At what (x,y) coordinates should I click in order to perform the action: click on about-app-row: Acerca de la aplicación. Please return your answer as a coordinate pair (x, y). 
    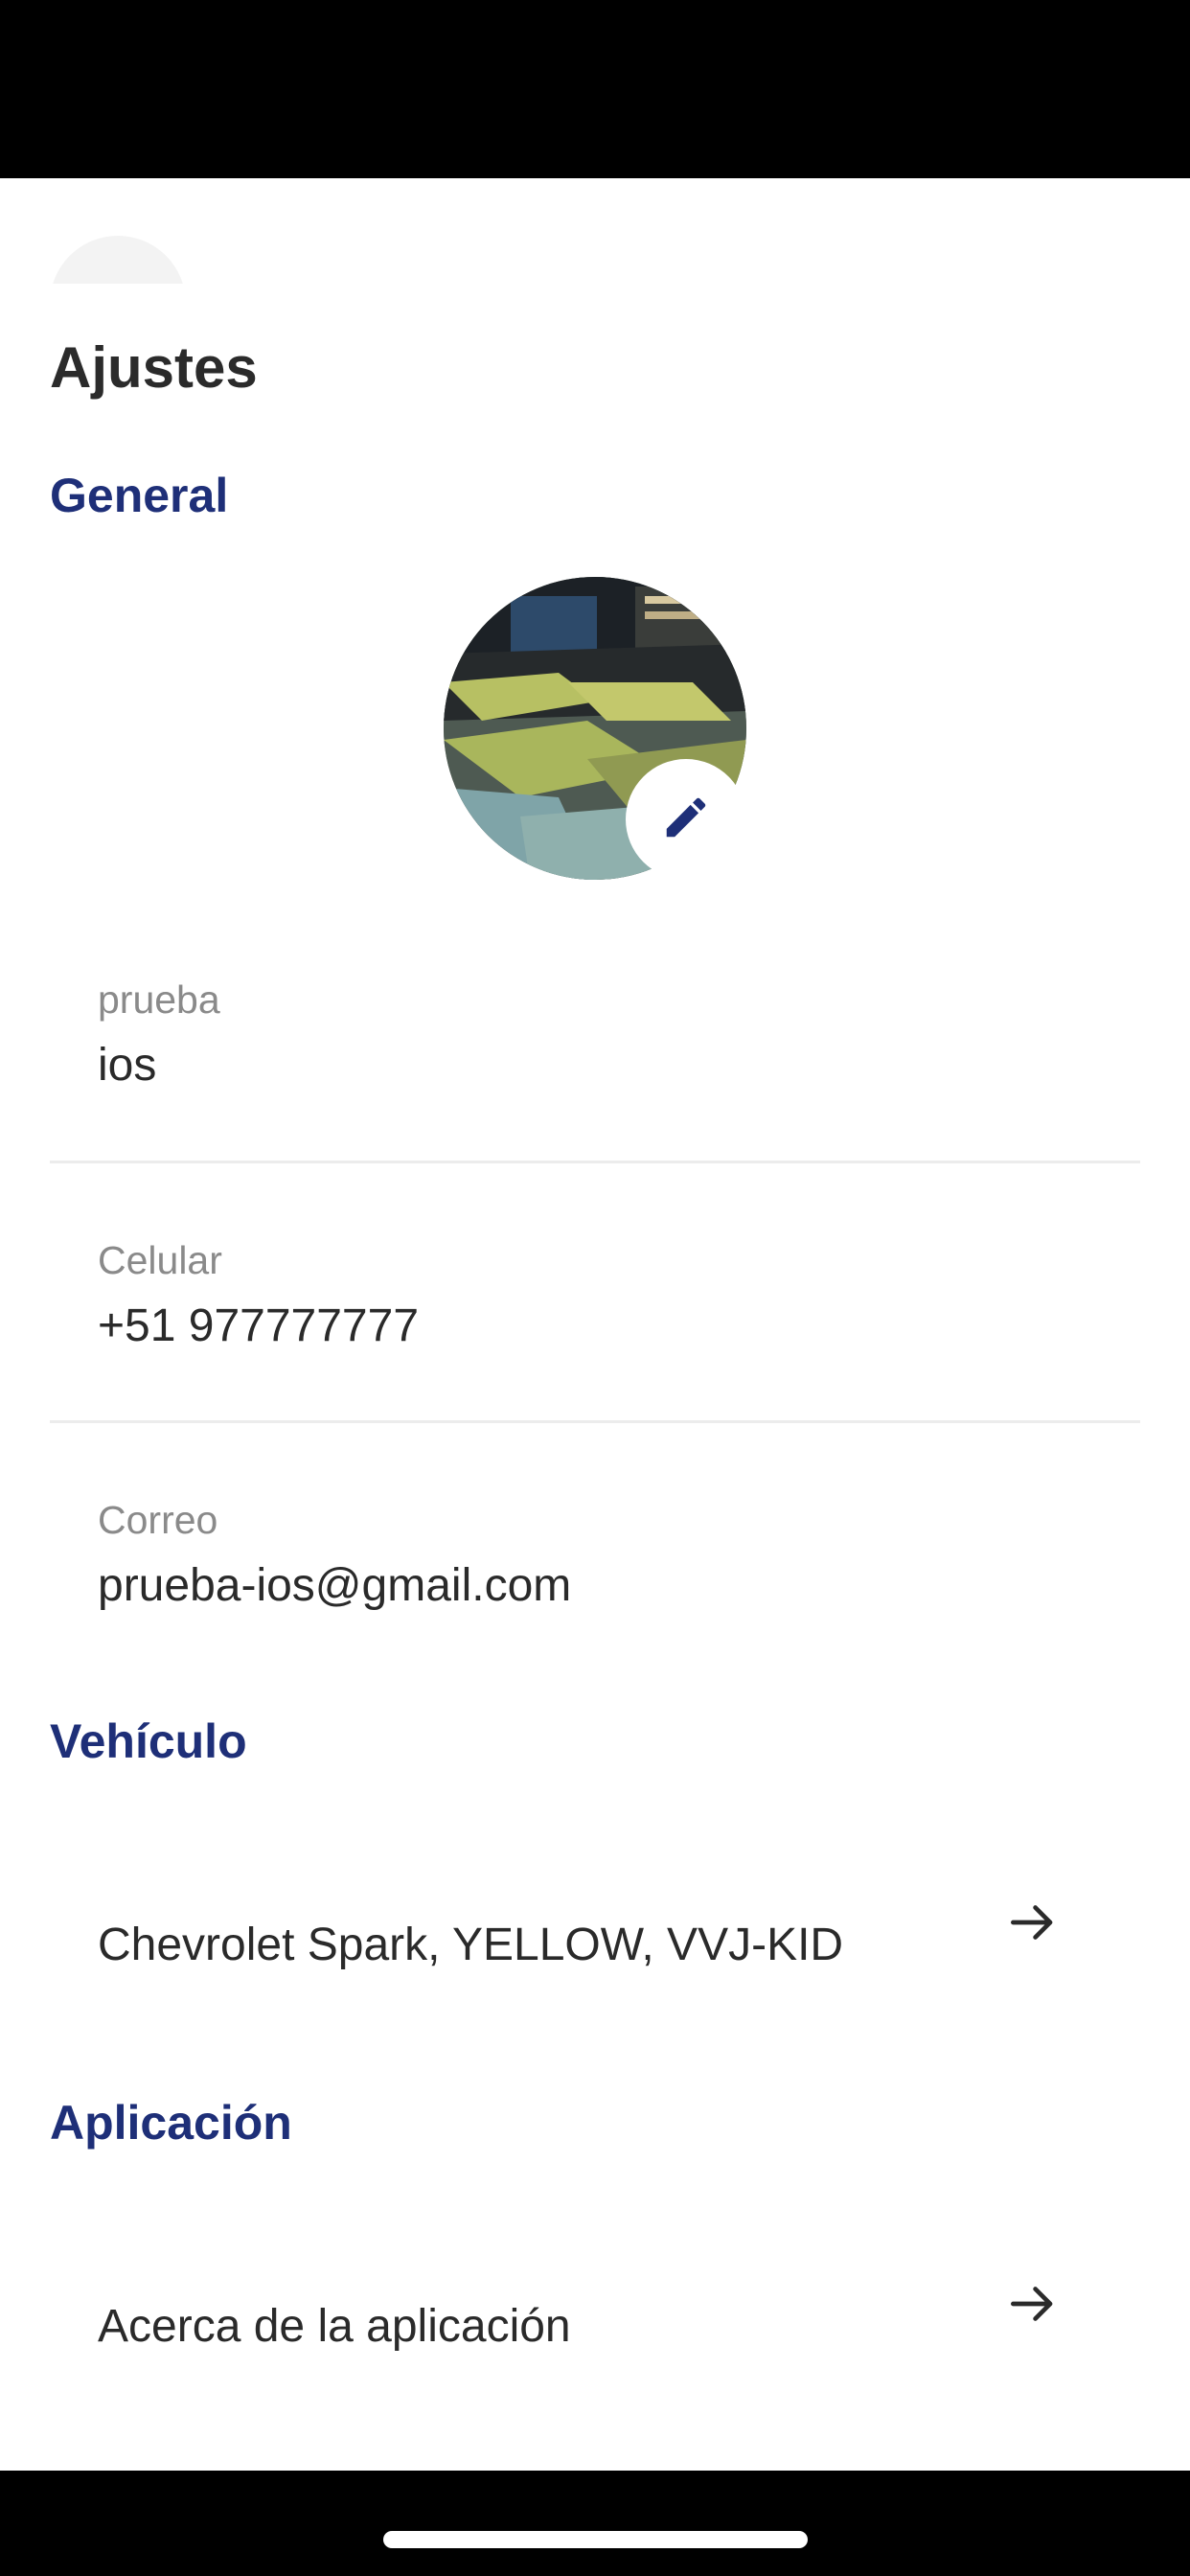
    Looking at the image, I should click on (595, 2336).